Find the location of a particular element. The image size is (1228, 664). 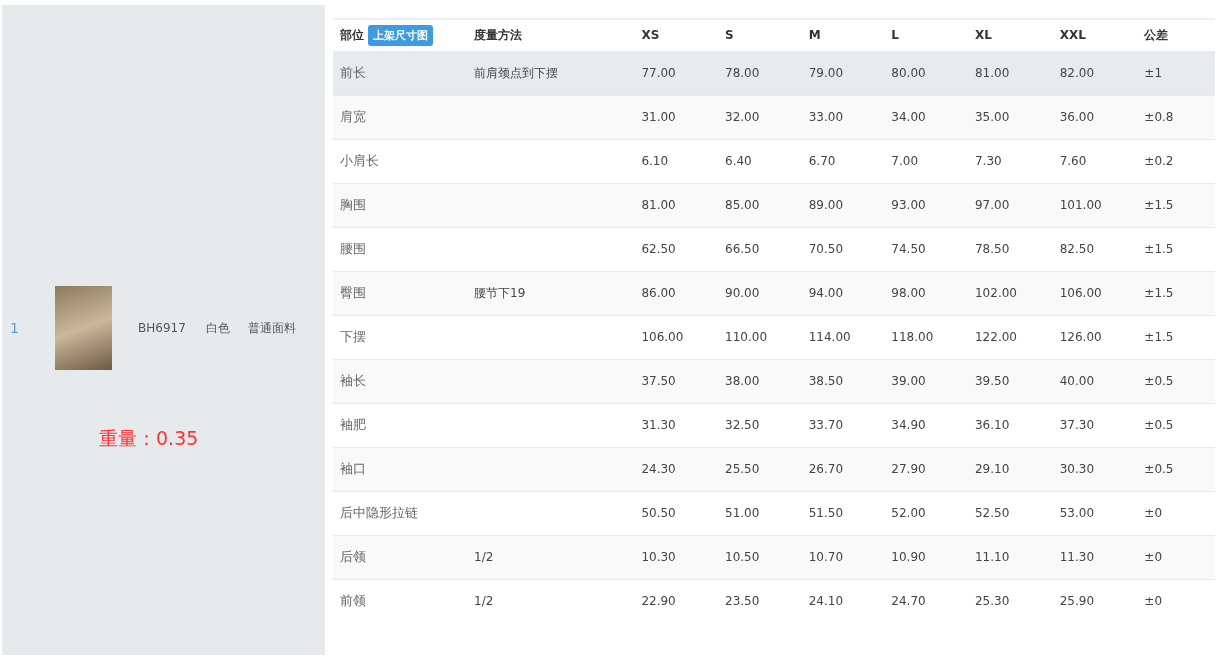

table-cell: 52.50 is located at coordinates (992, 513).